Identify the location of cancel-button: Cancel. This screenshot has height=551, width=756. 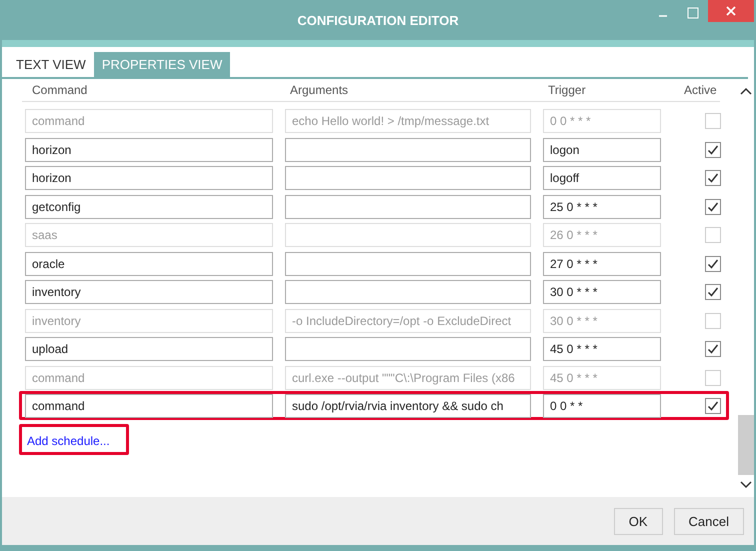
(709, 521).